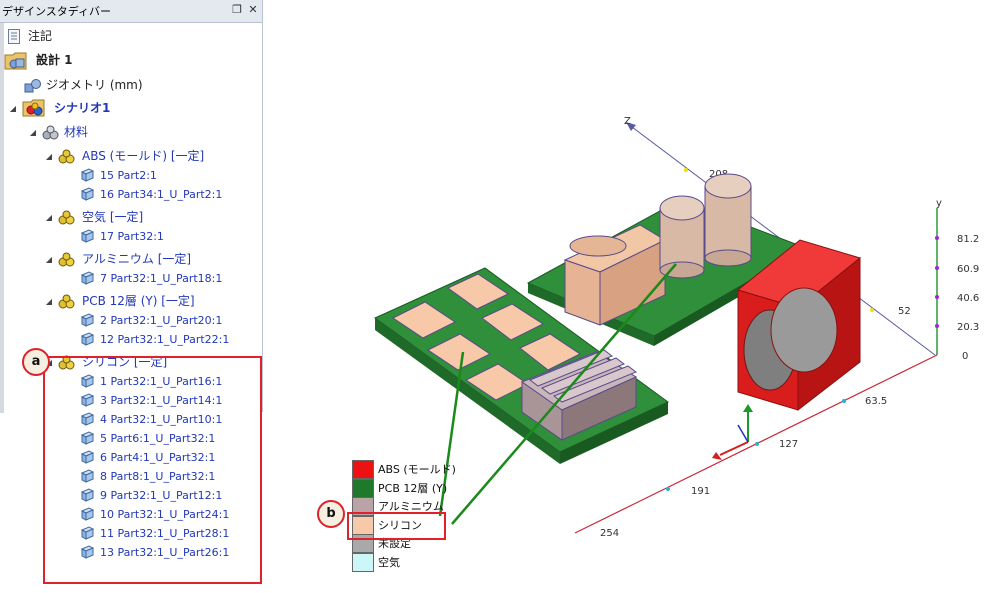  What do you see at coordinates (33, 108) in the screenshot?
I see `scenario-folder-icon` at bounding box center [33, 108].